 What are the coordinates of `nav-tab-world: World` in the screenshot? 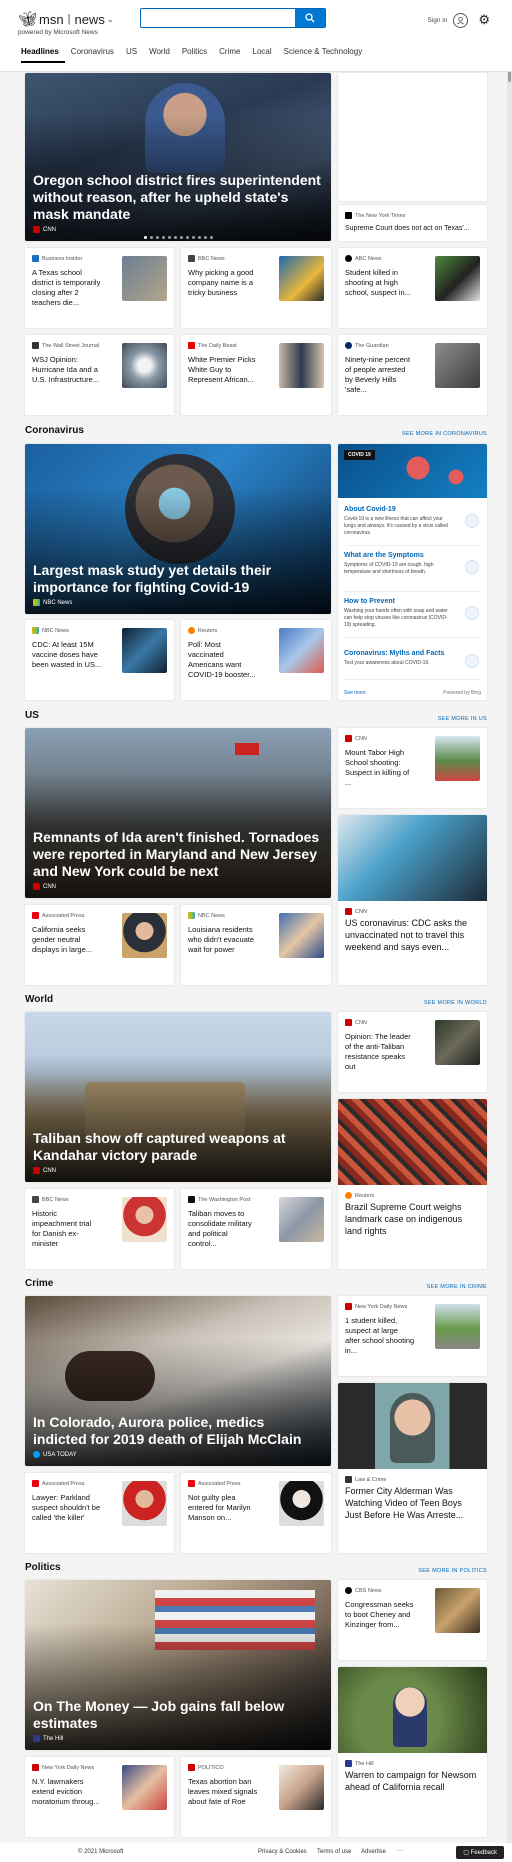 It's located at (159, 55).